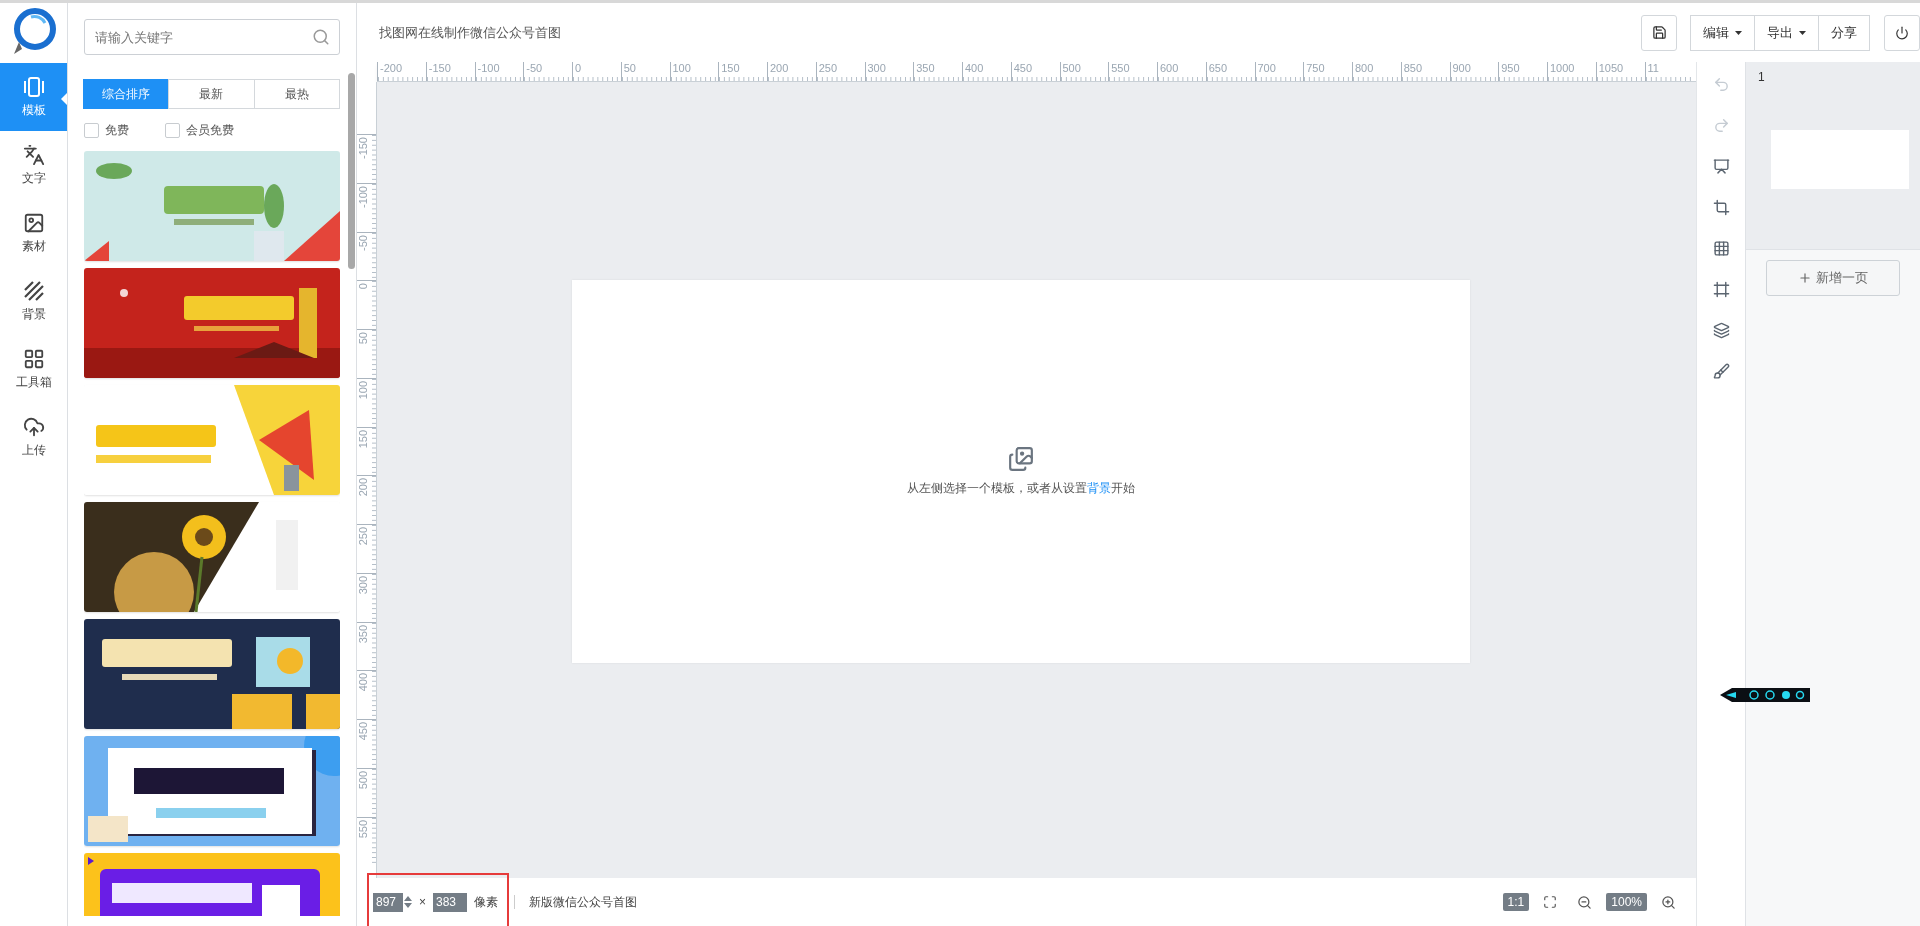 Image resolution: width=1920 pixels, height=926 pixels. Describe the element at coordinates (1611, 68) in the screenshot. I see `ruler-label: 1050` at that location.